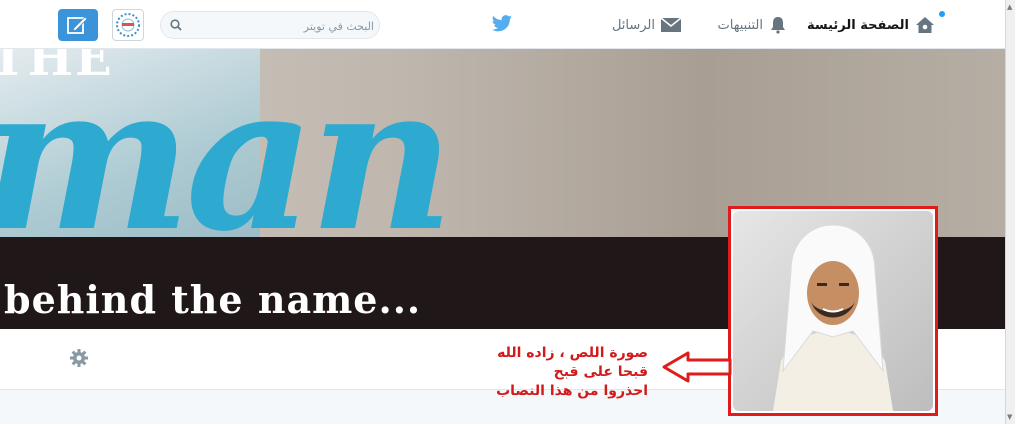 The width and height of the screenshot is (1015, 424). Describe the element at coordinates (1010, 212) in the screenshot. I see `vertical-scrollbar: ▲ ▼` at that location.